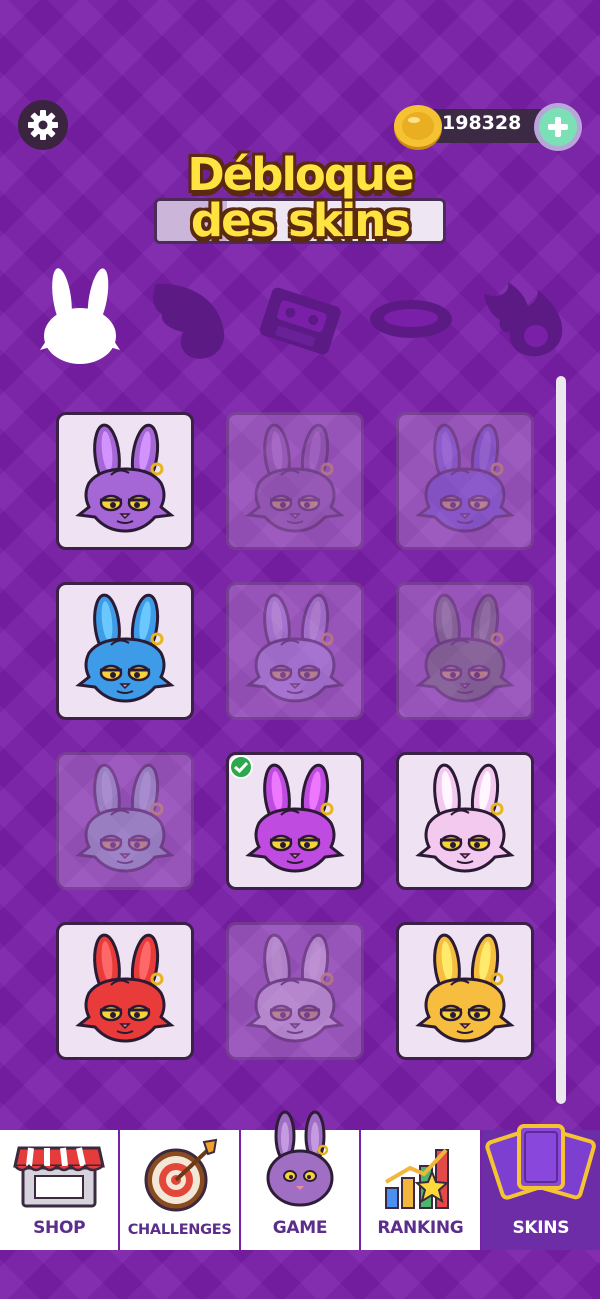 The width and height of the screenshot is (600, 1299). Describe the element at coordinates (179, 1230) in the screenshot. I see `nav-challenges-label: CHALLENGES` at that location.